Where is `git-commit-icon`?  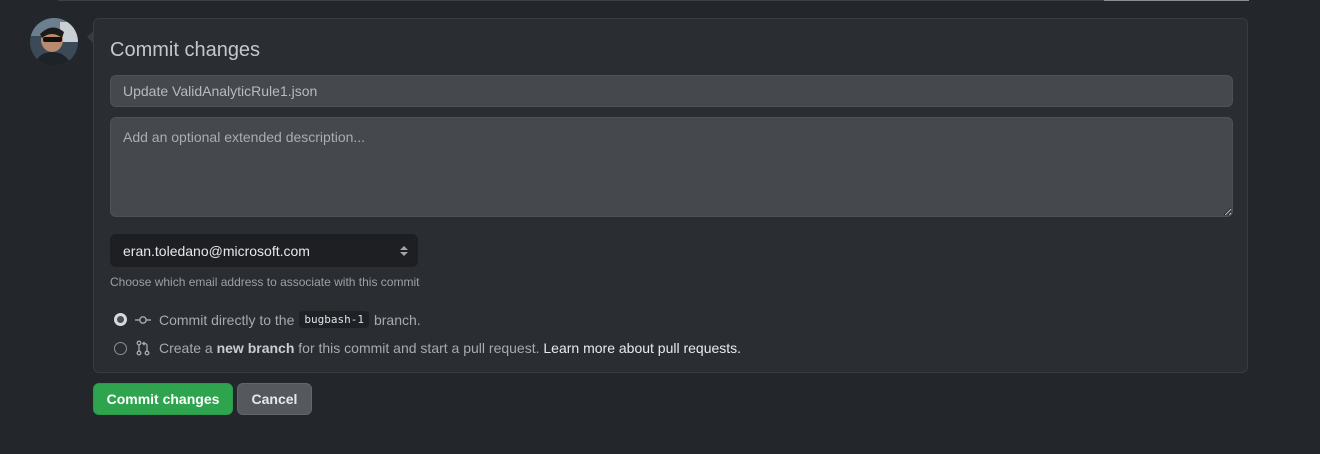 git-commit-icon is located at coordinates (143, 320).